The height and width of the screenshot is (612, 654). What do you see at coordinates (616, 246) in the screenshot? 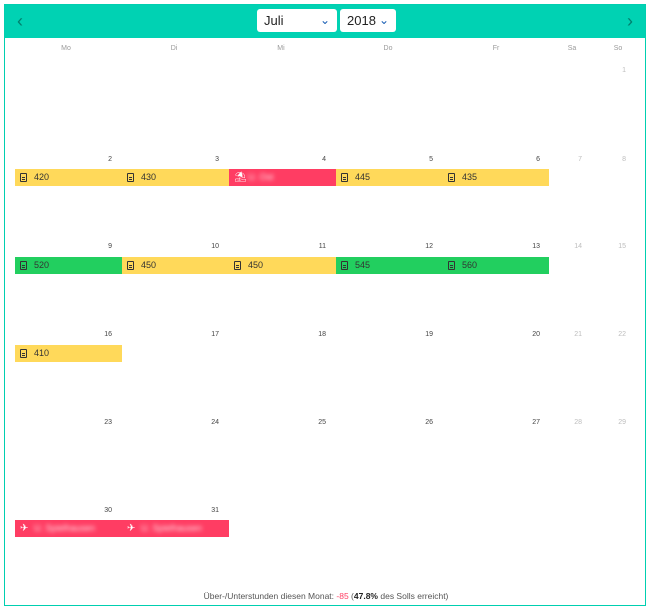
I see `day-number: 15` at bounding box center [616, 246].